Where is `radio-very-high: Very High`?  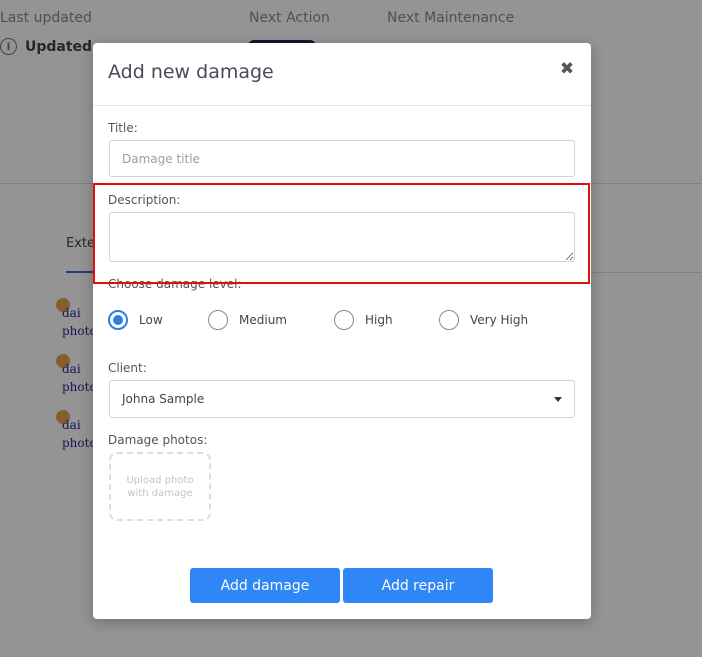 radio-very-high: Very High is located at coordinates (483, 320).